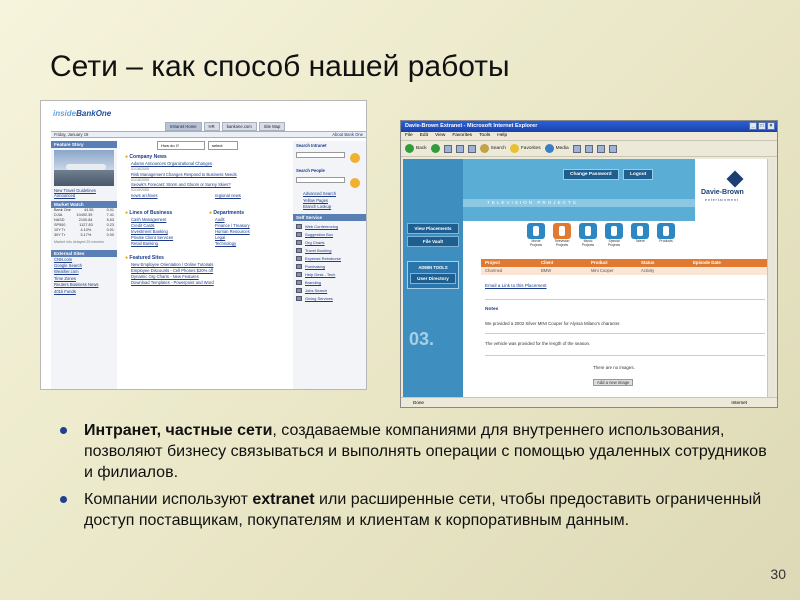 The width and height of the screenshot is (800, 600). I want to click on dept-item: Technology, so click(252, 244).